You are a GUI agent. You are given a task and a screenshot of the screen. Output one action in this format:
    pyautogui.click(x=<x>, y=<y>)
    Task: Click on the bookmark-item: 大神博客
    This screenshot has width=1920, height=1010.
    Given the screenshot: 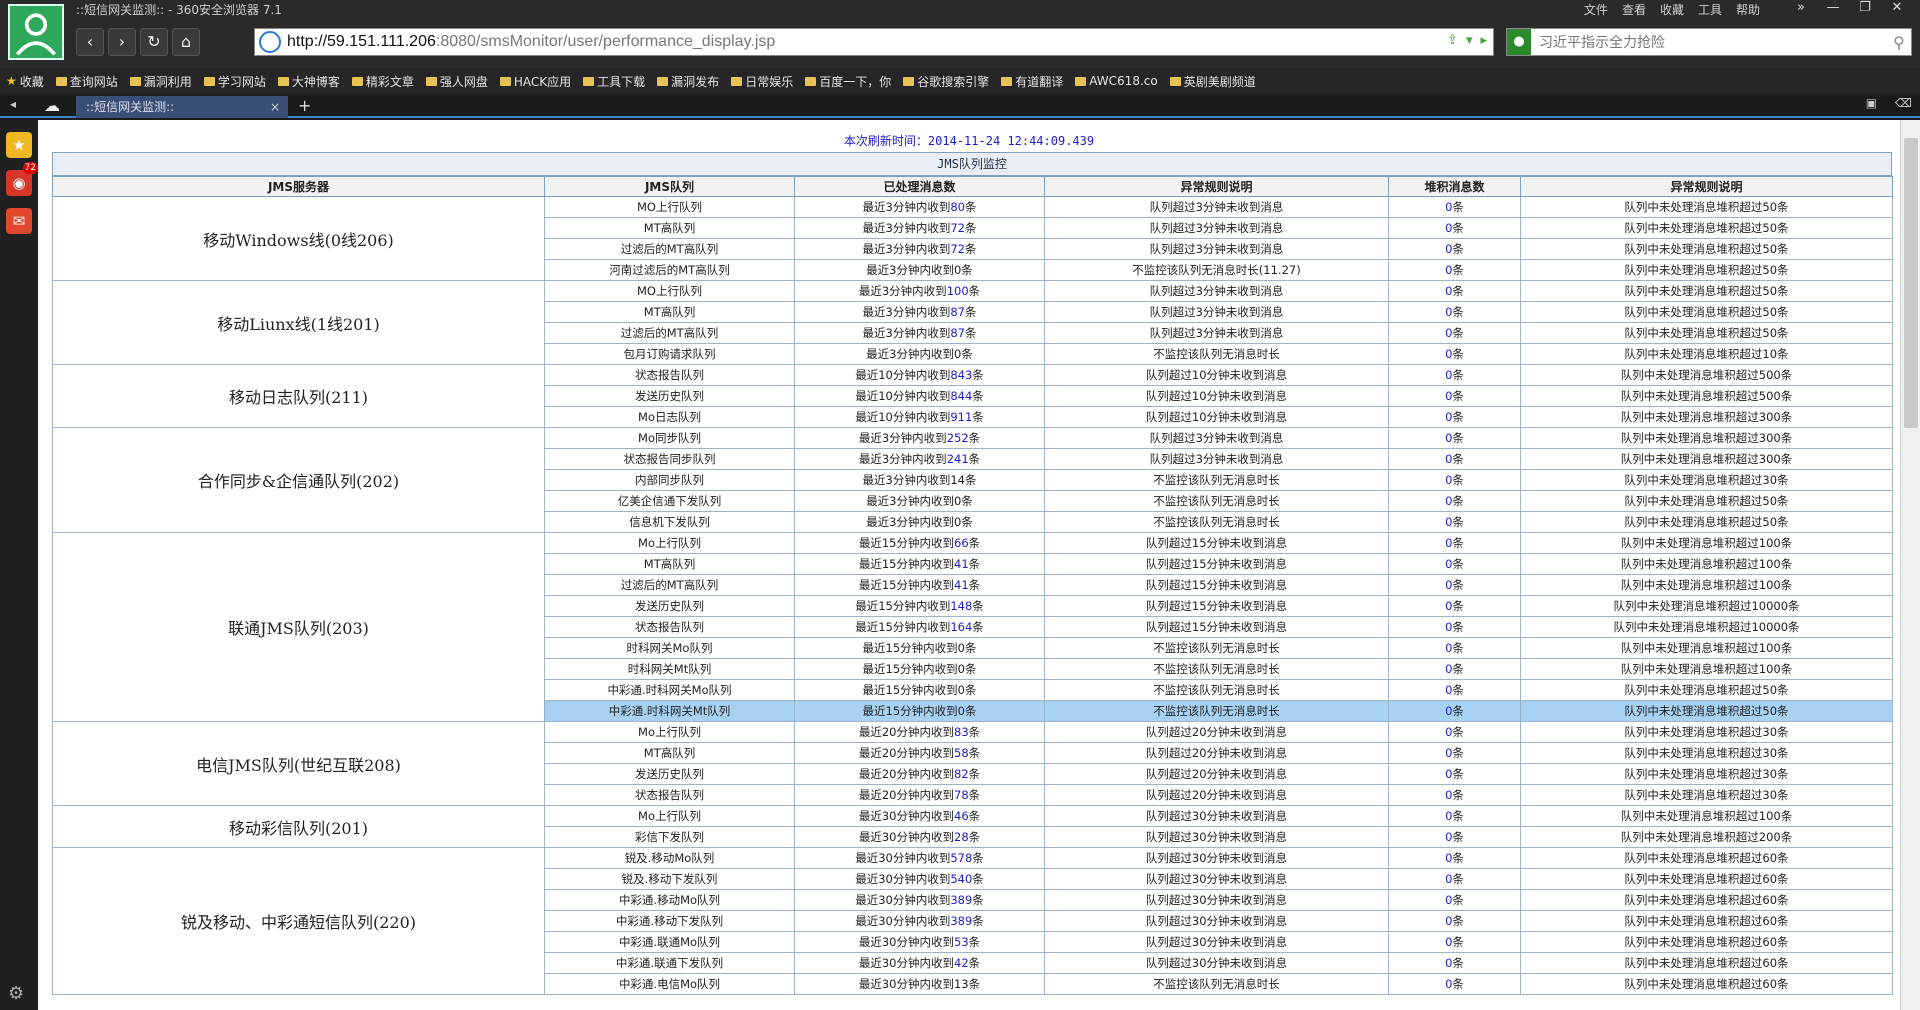 What is the action you would take?
    pyautogui.click(x=308, y=81)
    